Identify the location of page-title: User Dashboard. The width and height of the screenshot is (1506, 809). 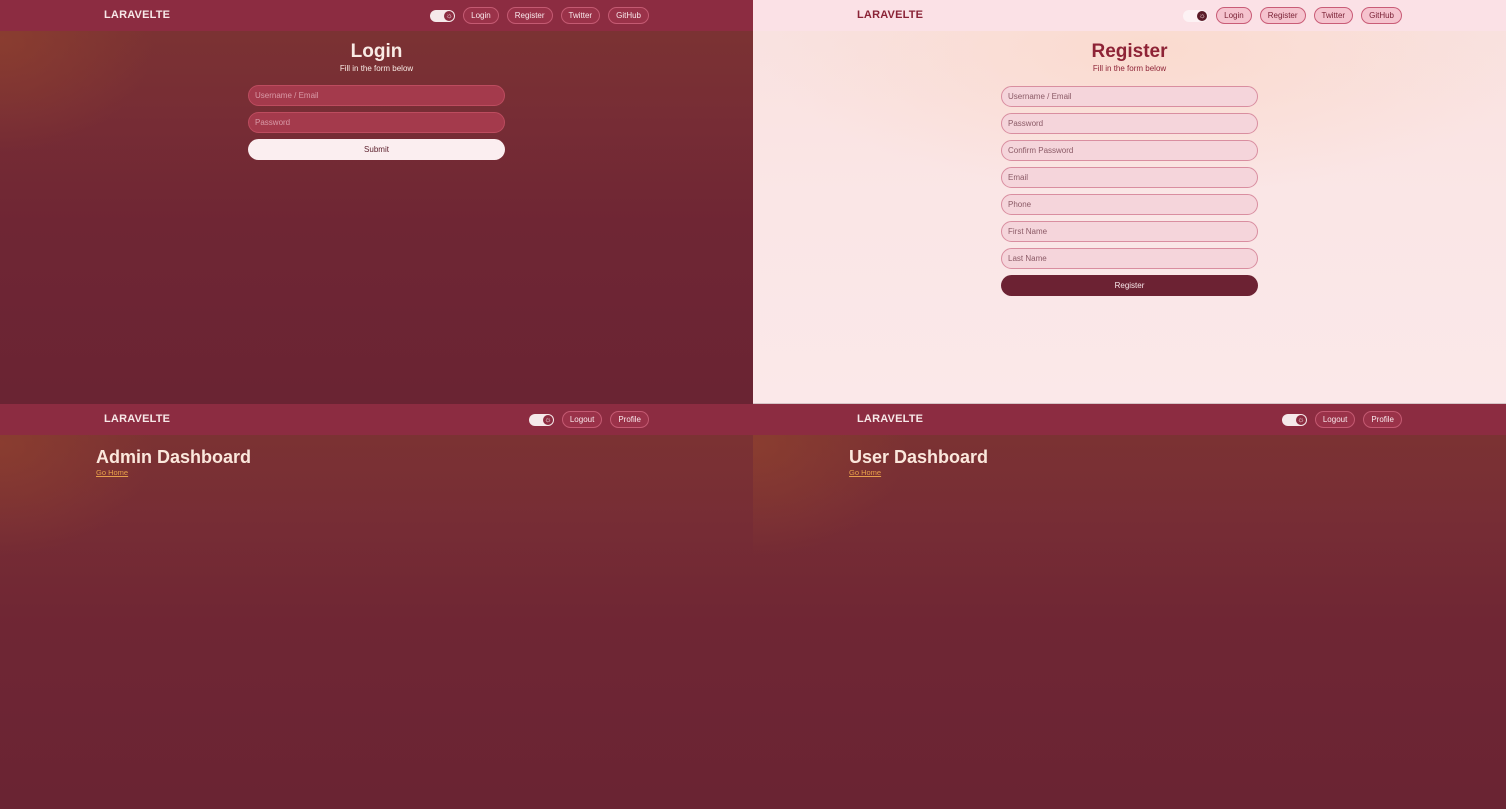
(919, 457).